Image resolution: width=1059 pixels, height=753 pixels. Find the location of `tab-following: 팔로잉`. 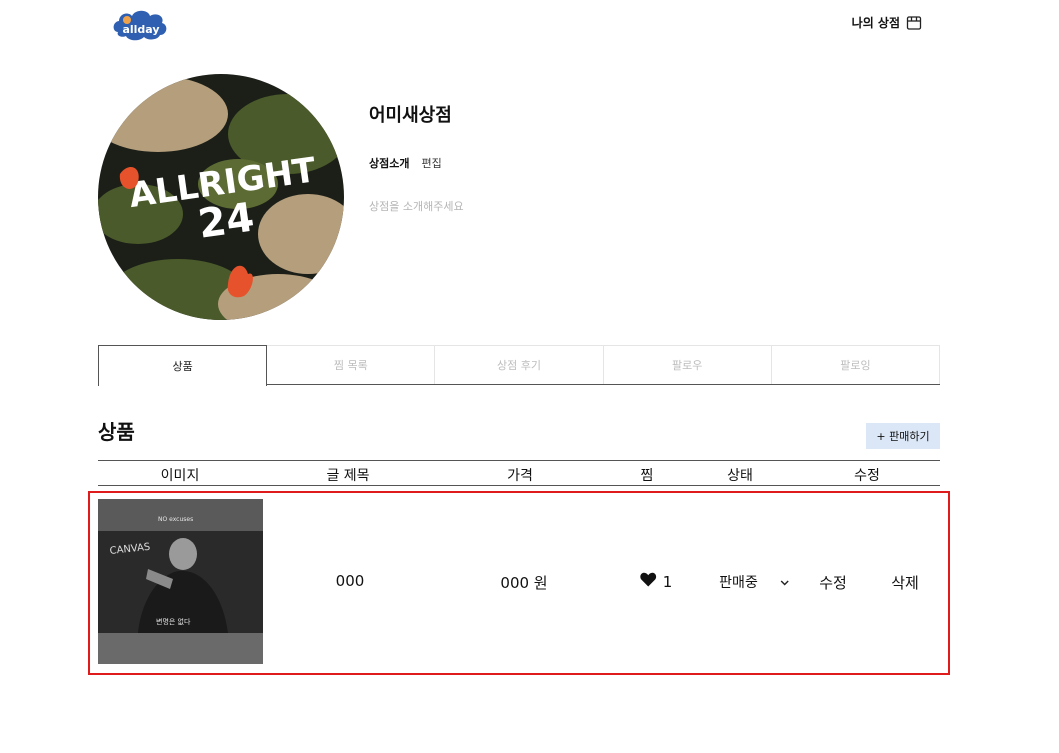

tab-following: 팔로잉 is located at coordinates (856, 364).